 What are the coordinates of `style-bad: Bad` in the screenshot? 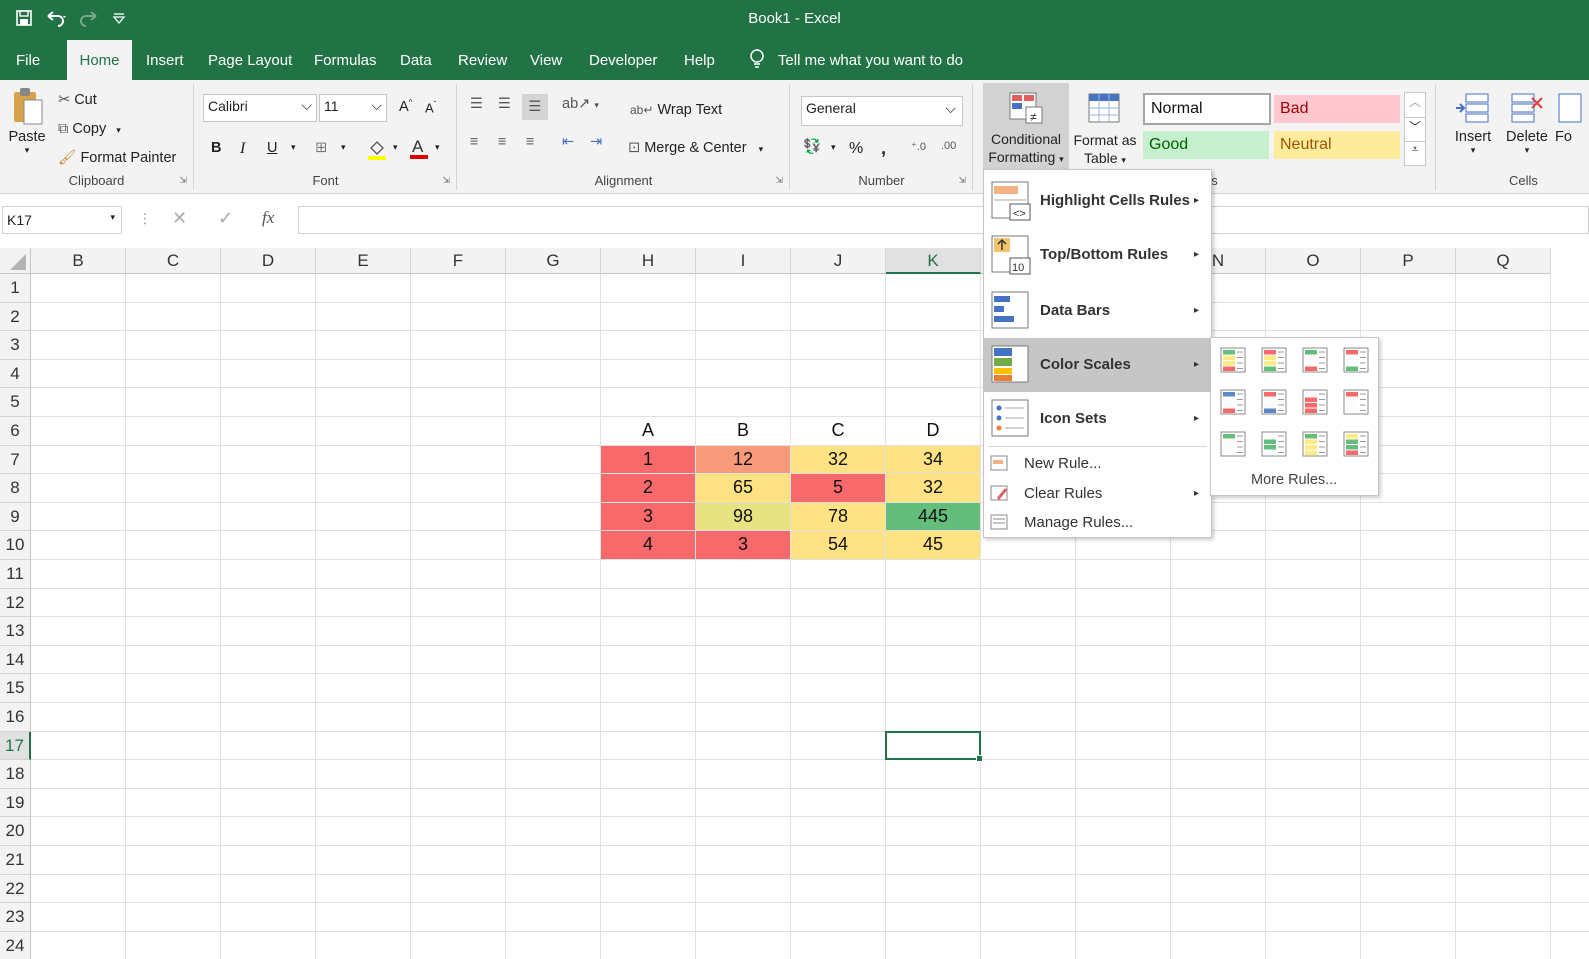 It's located at (1337, 109).